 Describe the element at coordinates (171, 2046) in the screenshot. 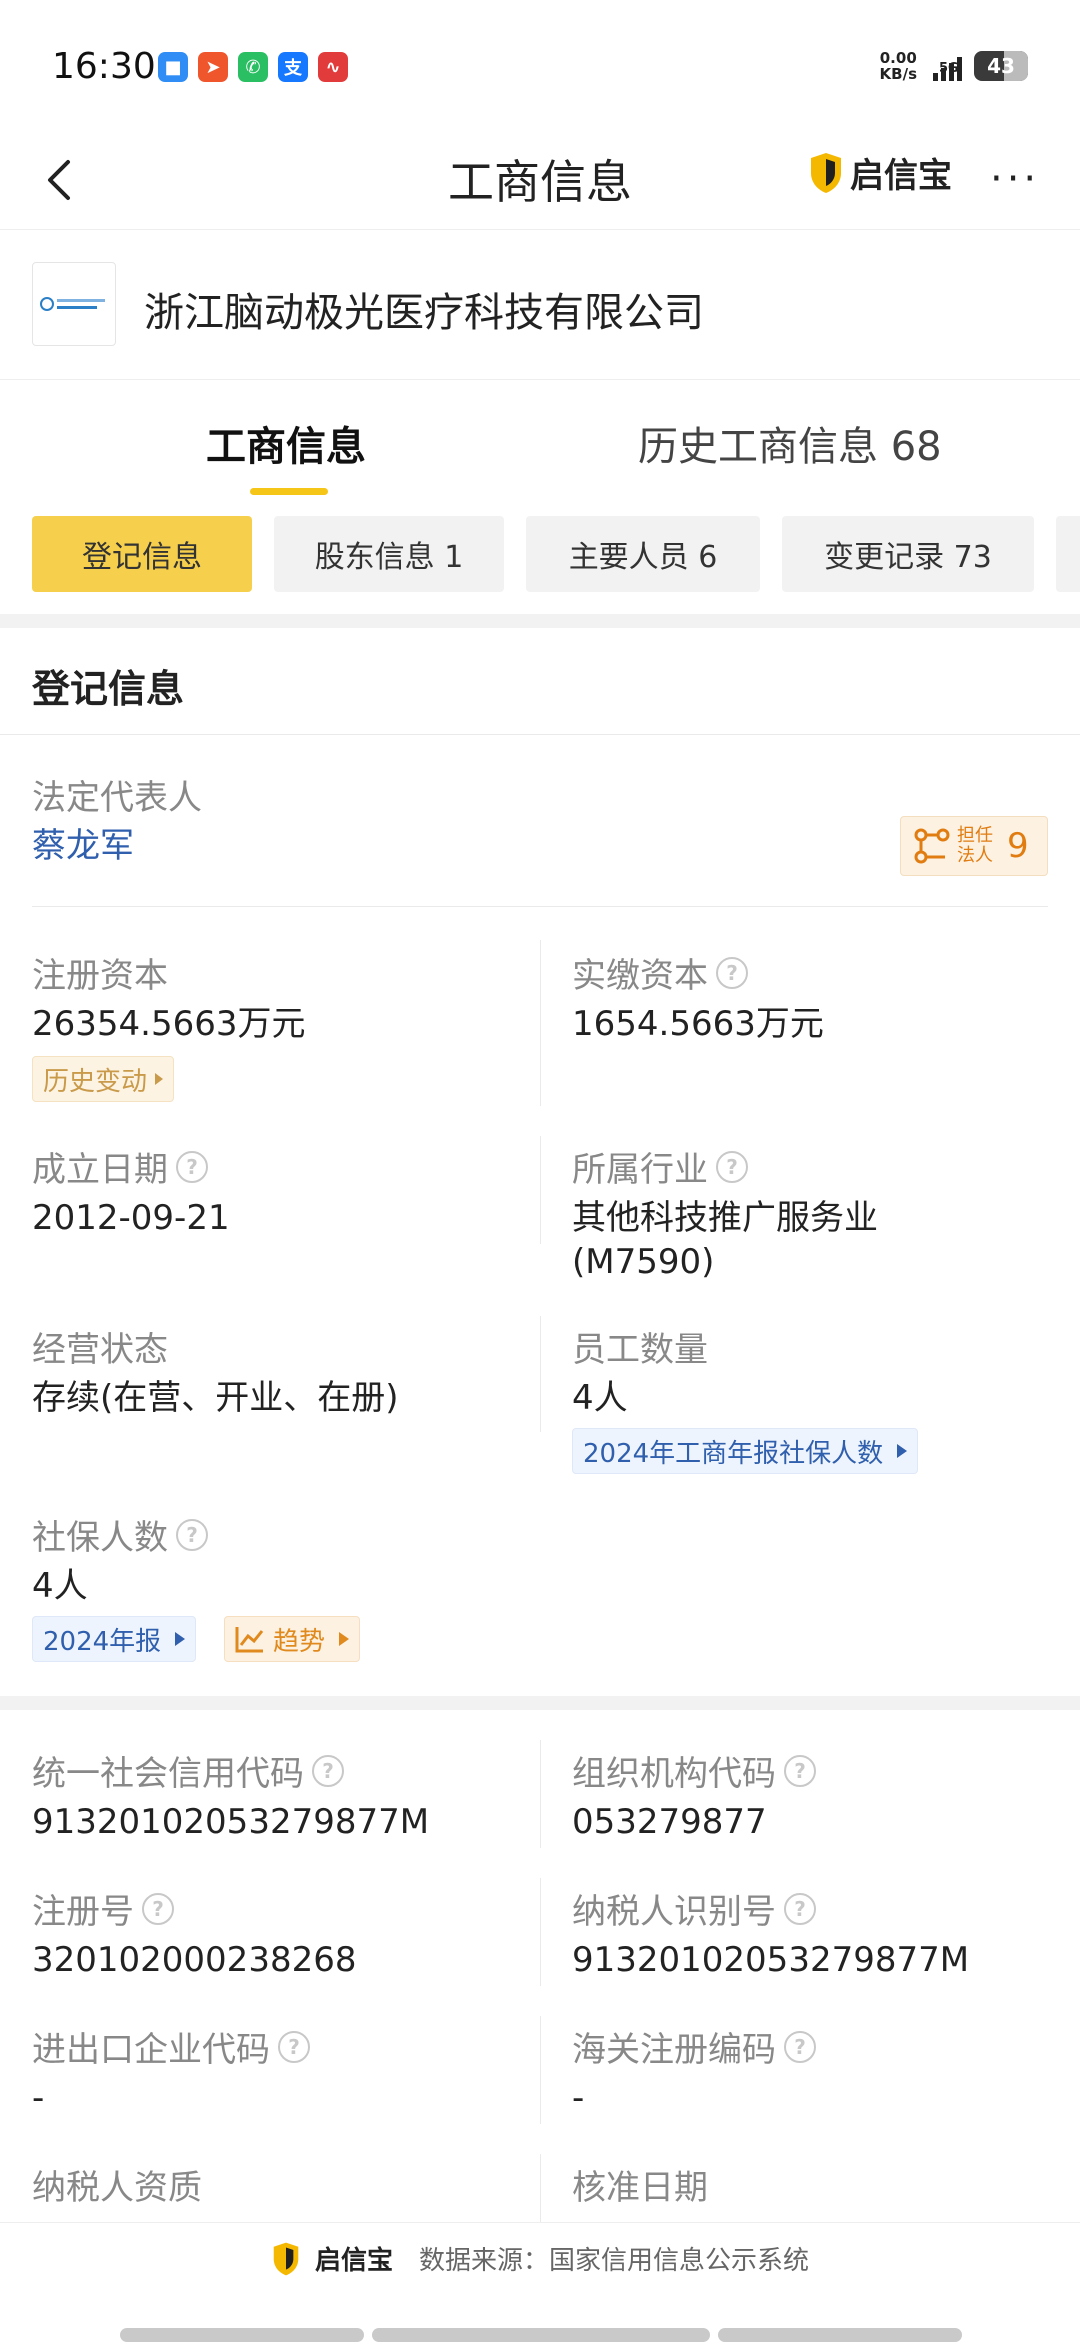

I see `import-export-label: 进出口企业代码 ?` at that location.